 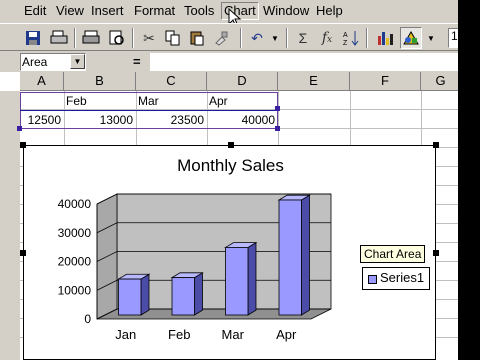 I want to click on undo-dropdown: ▼, so click(x=275, y=38).